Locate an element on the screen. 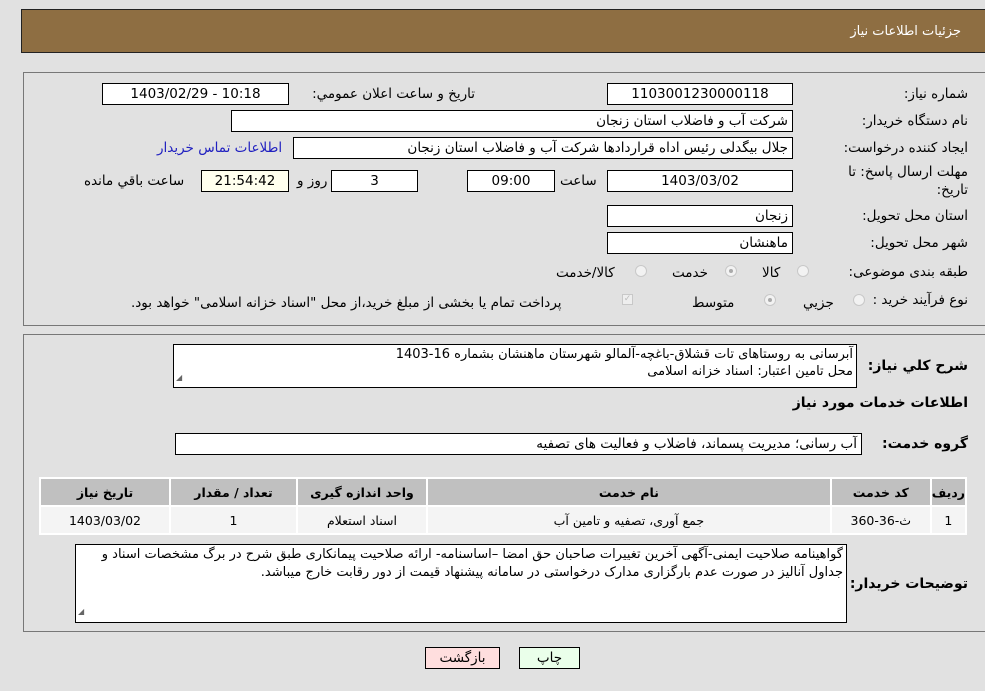 The height and width of the screenshot is (691, 985). deadline-date-field: 1403/03/02 is located at coordinates (700, 181).